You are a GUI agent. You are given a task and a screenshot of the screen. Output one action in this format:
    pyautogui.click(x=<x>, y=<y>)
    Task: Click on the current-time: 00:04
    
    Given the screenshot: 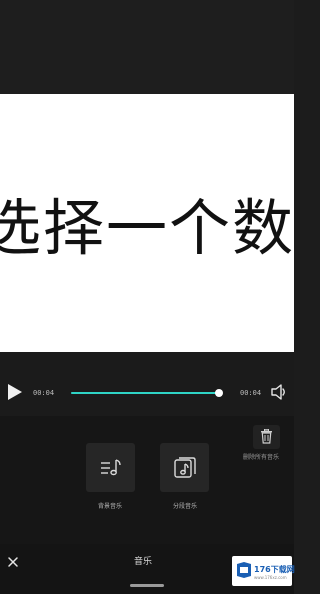 What is the action you would take?
    pyautogui.click(x=44, y=393)
    